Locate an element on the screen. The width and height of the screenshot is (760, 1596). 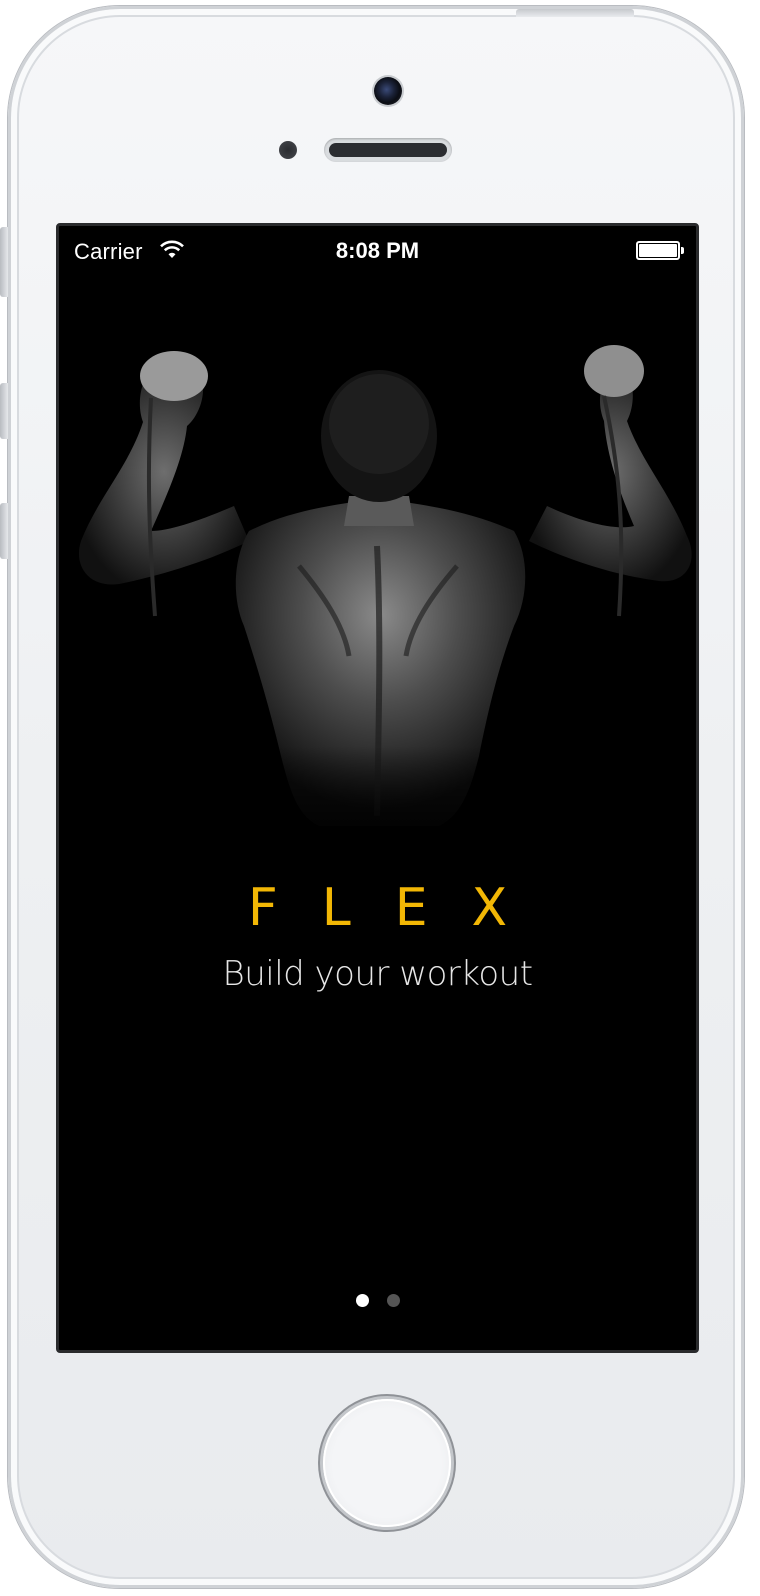
status-bar: Carrier 8:08 PM is located at coordinates (377, 252).